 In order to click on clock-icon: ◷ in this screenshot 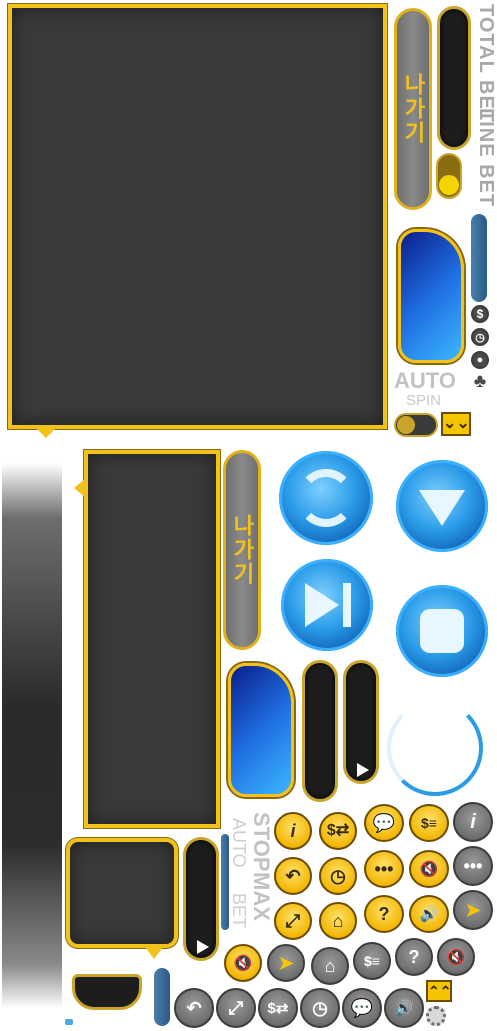, I will do `click(480, 337)`.